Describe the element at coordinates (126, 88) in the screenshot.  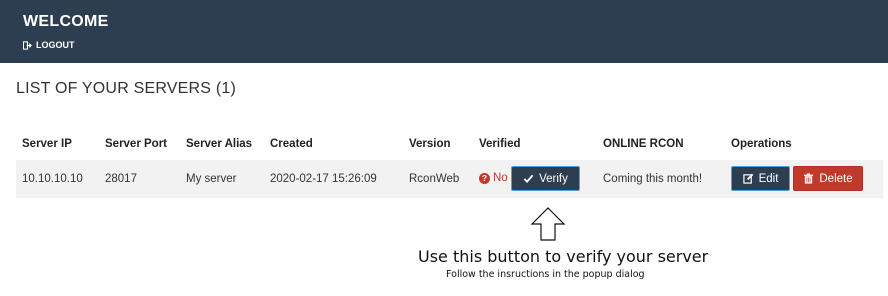
I see `page-title: LIST OF YOUR SERVERS (1)` at that location.